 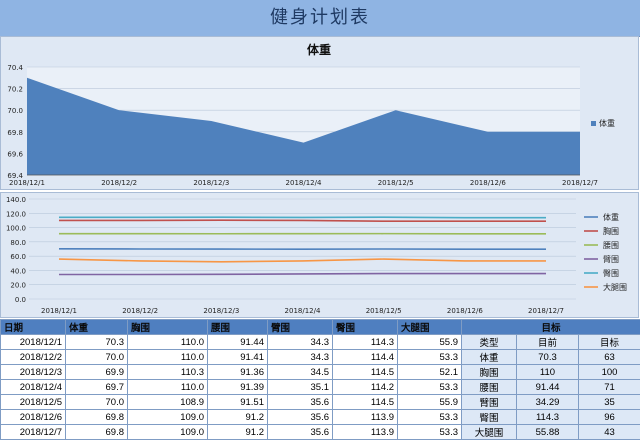 I want to click on weight-cell: 69.7, so click(x=97, y=387).